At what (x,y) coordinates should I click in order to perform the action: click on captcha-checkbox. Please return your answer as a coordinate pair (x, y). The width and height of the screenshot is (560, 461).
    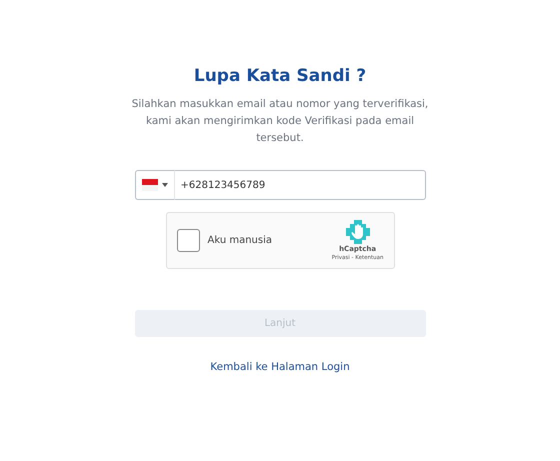
    Looking at the image, I should click on (188, 240).